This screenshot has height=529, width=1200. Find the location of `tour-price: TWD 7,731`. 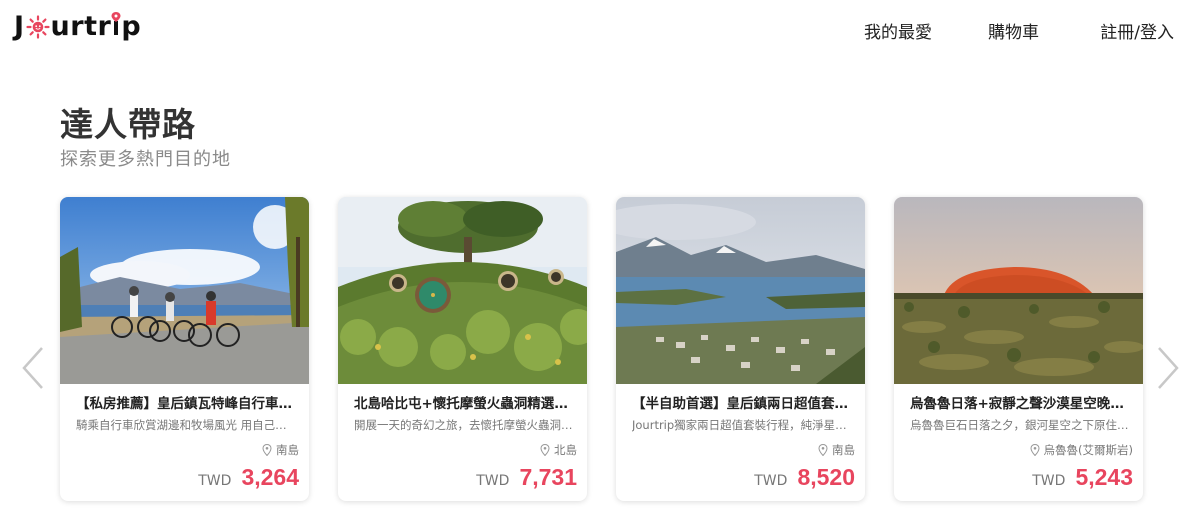

tour-price: TWD 7,731 is located at coordinates (526, 477).